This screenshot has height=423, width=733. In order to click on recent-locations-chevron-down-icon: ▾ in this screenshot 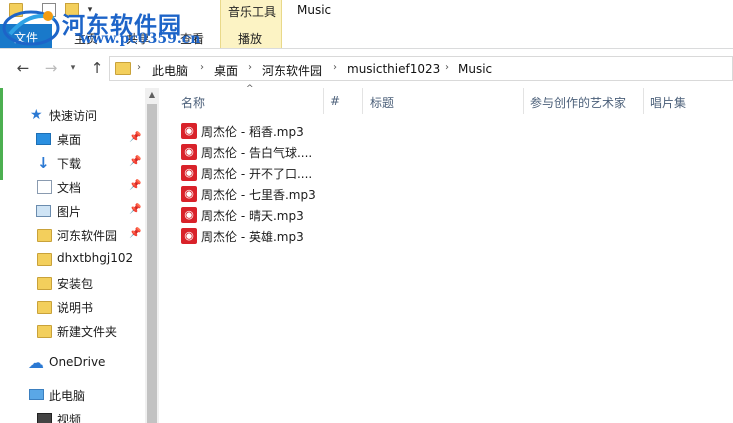, I will do `click(73, 68)`.